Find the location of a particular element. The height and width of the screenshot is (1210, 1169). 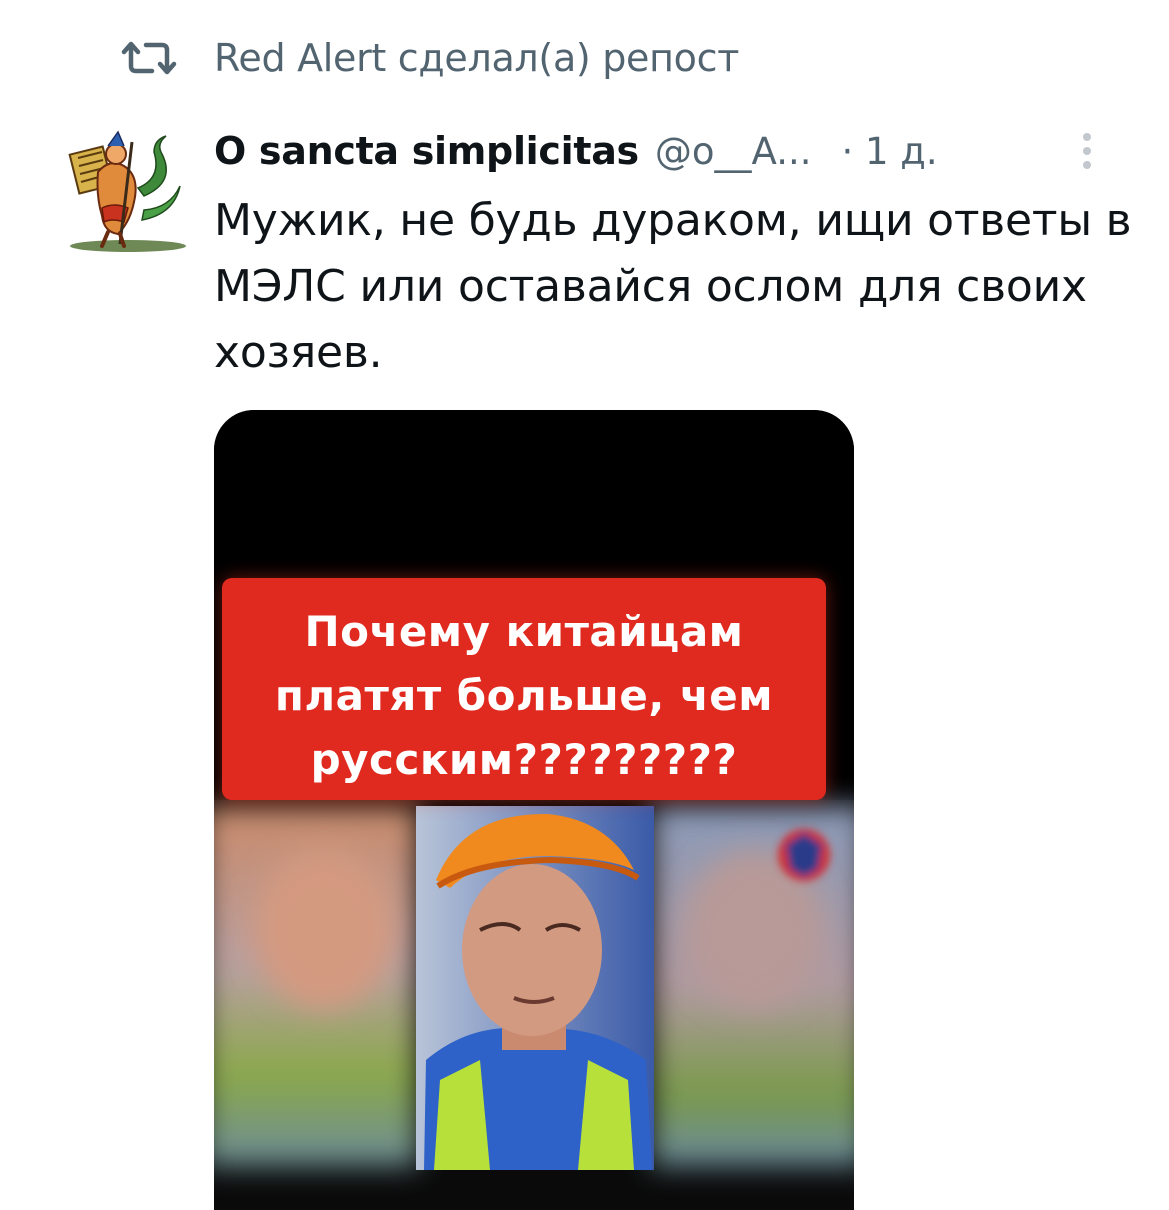

tweet-time: · 1 д. is located at coordinates (889, 151).